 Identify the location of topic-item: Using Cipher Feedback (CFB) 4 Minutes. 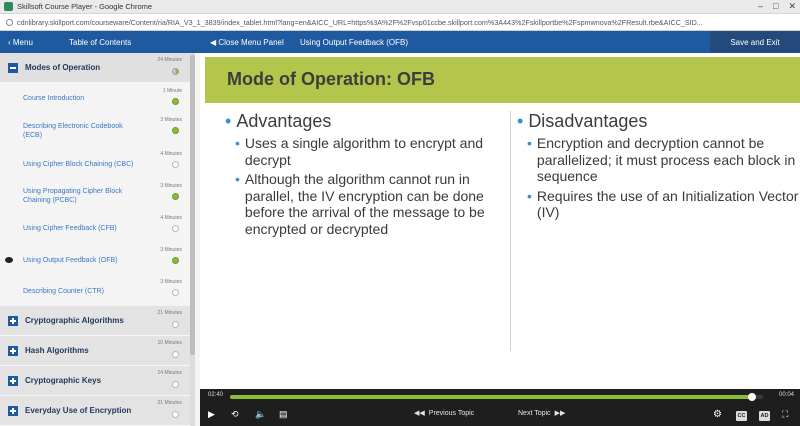
(95, 228).